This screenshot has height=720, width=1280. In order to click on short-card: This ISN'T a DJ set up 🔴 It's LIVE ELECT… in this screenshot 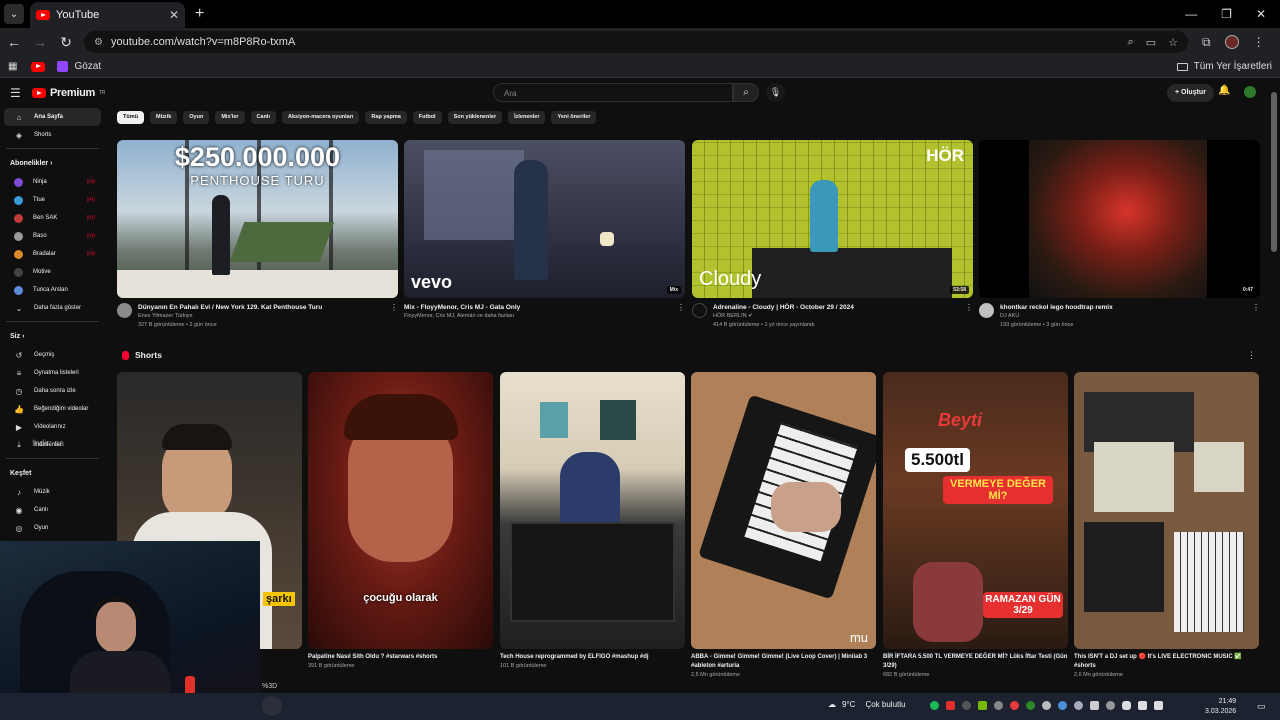, I will do `click(1166, 526)`.